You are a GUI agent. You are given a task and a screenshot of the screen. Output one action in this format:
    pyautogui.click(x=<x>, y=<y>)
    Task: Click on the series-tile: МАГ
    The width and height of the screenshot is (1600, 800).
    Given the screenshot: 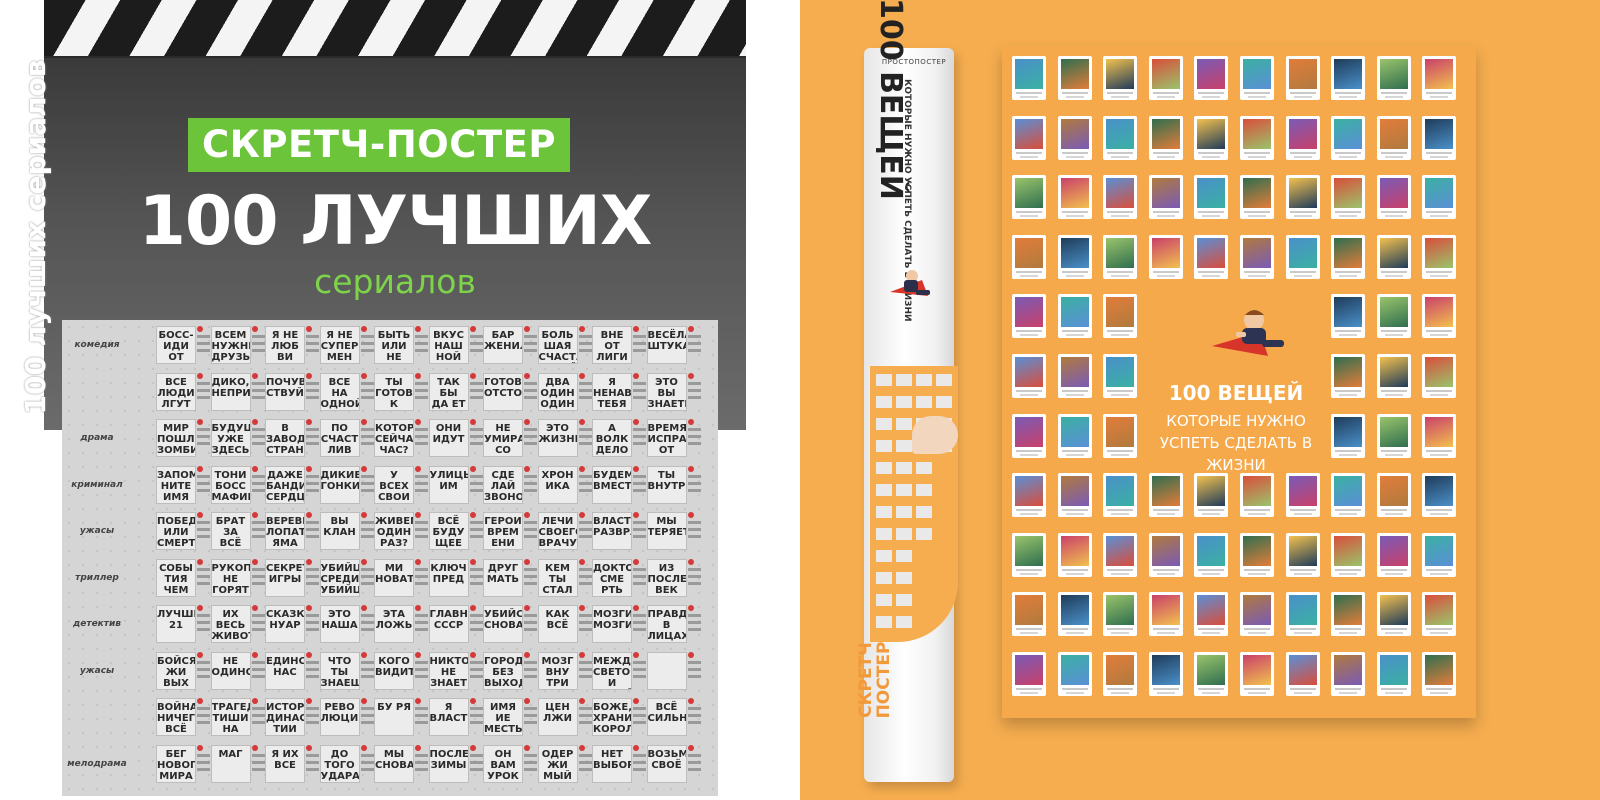 What is the action you would take?
    pyautogui.click(x=230, y=763)
    